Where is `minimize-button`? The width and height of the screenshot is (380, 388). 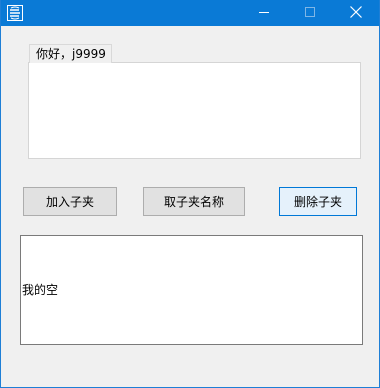 minimize-button is located at coordinates (264, 13).